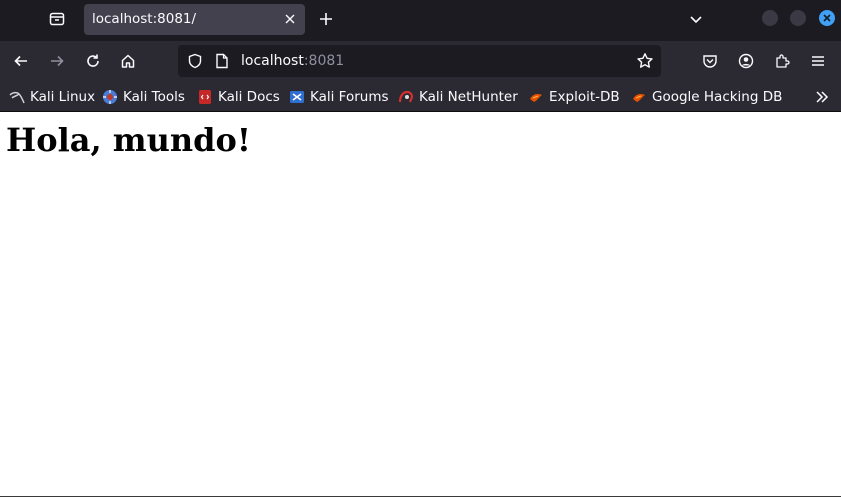  What do you see at coordinates (827, 18) in the screenshot?
I see `close-window-button` at bounding box center [827, 18].